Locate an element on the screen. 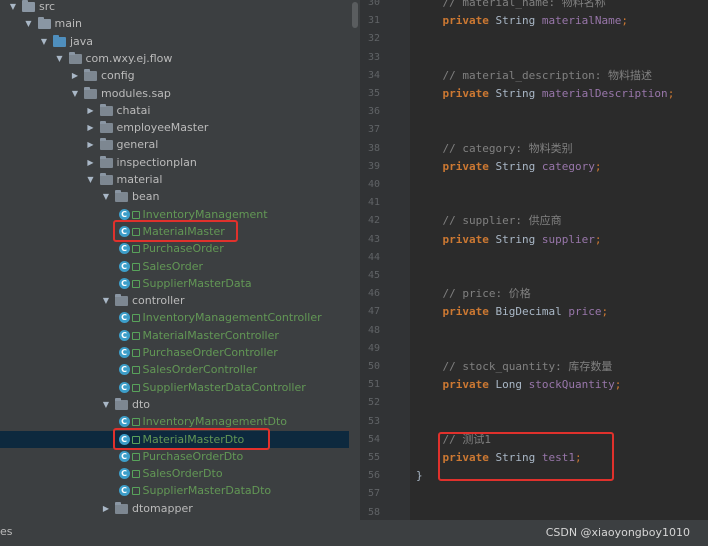 The image size is (708, 546). code-line: } is located at coordinates (419, 475).